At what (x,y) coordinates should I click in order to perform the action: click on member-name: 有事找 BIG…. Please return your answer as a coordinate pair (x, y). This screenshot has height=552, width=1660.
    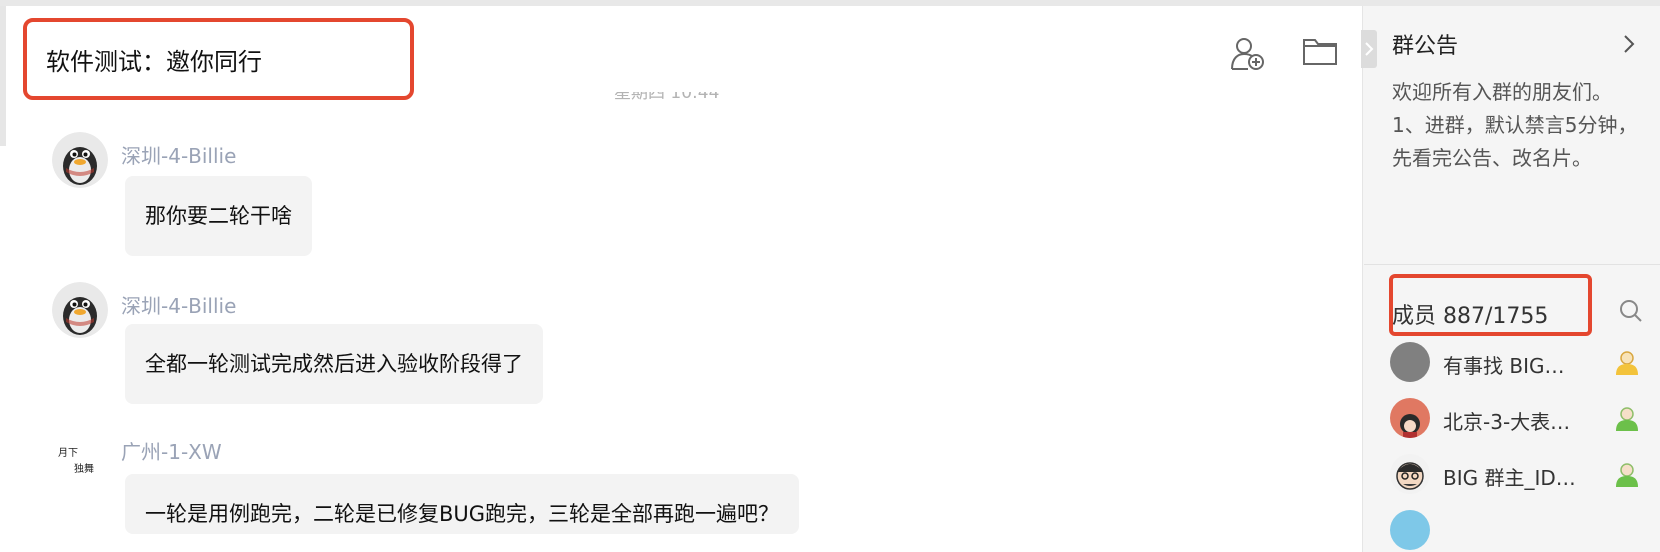
    Looking at the image, I should click on (1504, 366).